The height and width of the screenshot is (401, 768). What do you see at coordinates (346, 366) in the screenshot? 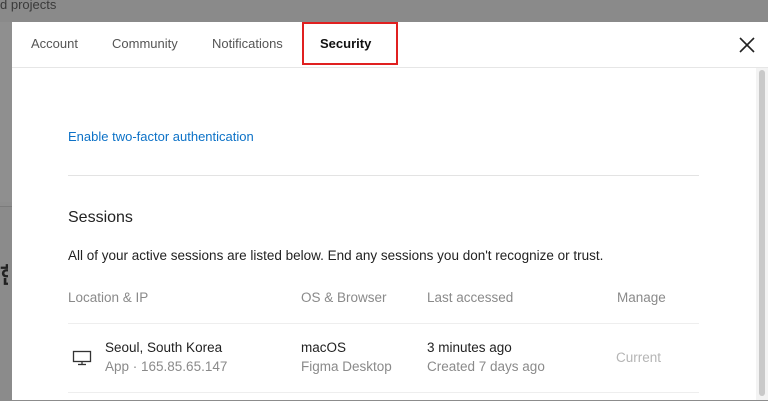
I see `session-browser: Figma Desktop` at bounding box center [346, 366].